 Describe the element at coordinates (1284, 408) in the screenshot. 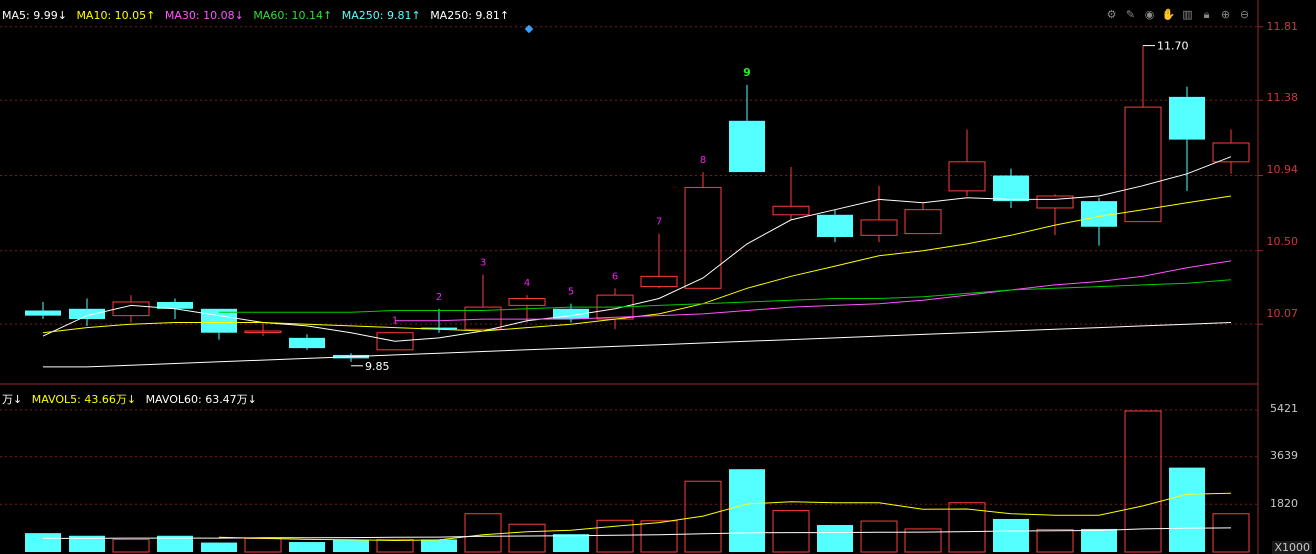

I see `volume-tick: 5421` at that location.